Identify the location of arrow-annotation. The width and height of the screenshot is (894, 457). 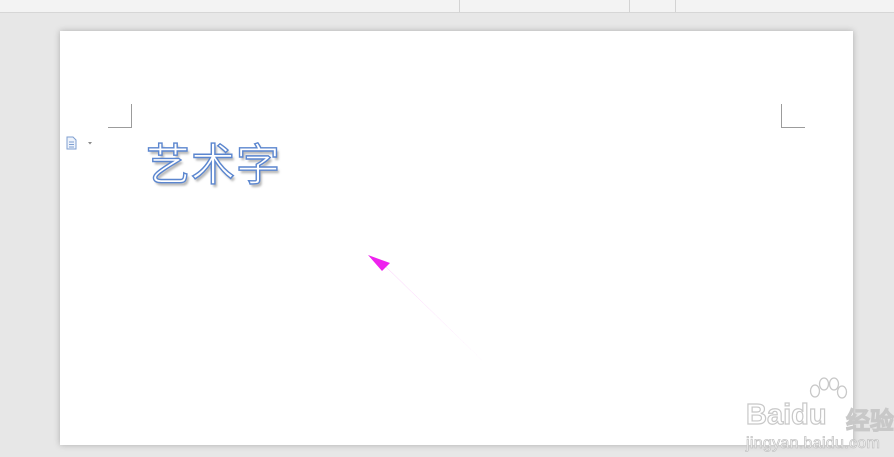
(428, 311).